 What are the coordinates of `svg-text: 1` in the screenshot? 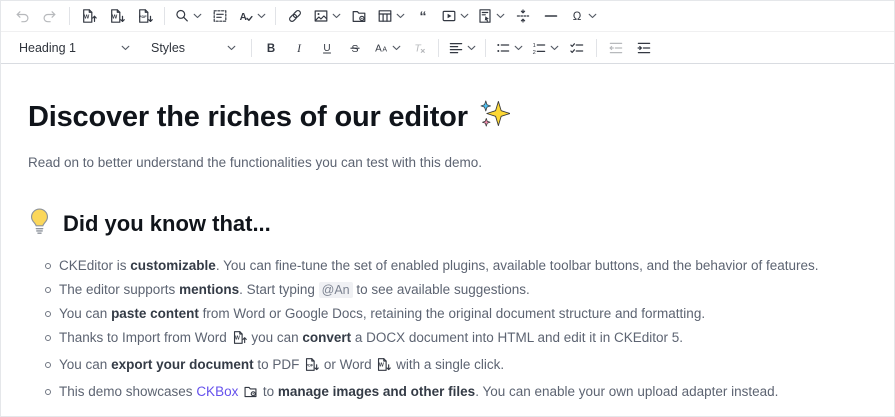 It's located at (534, 46).